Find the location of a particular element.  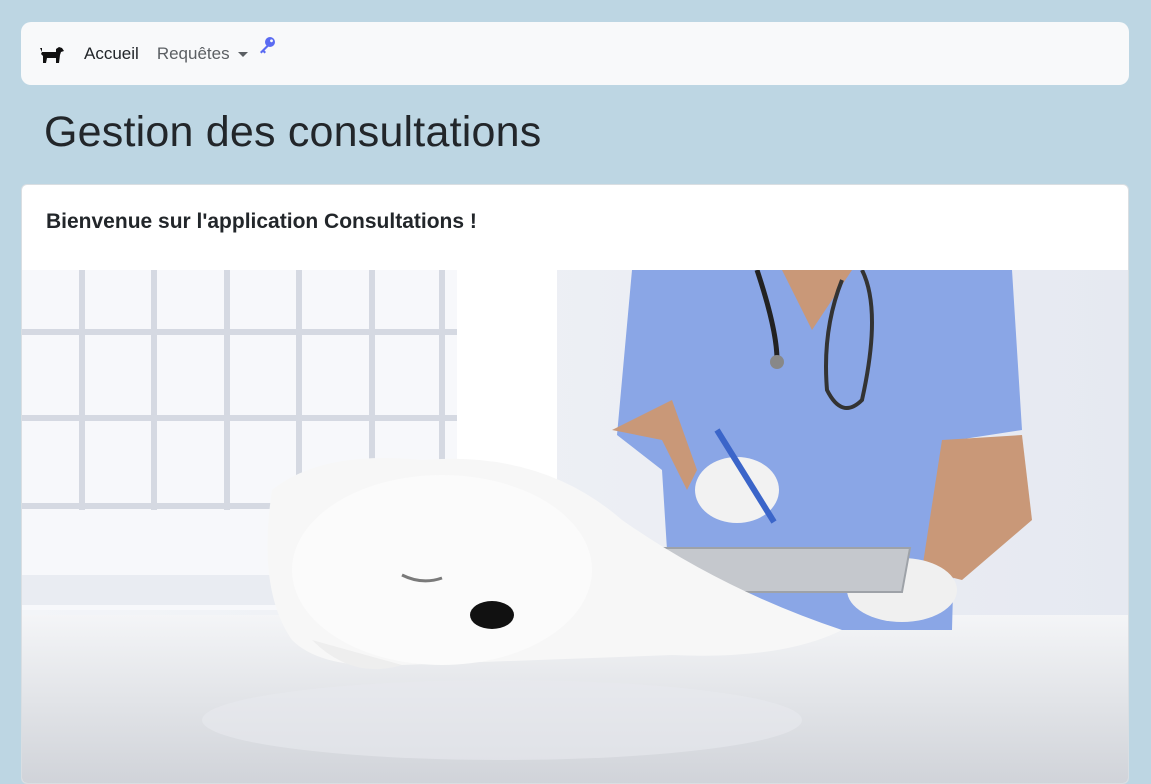

page-title: Gestion des consultations is located at coordinates (293, 132).